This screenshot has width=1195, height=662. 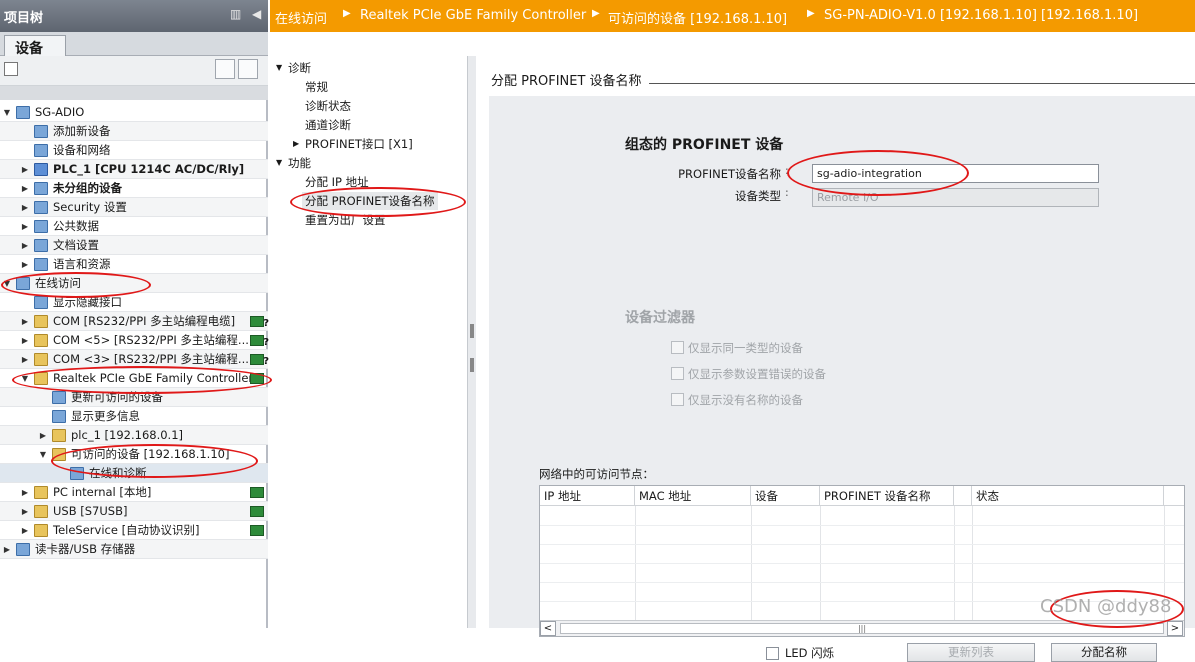 What do you see at coordinates (134, 435) in the screenshot?
I see `tree-item: ▶ plc_1 [192.168.0.1]` at bounding box center [134, 435].